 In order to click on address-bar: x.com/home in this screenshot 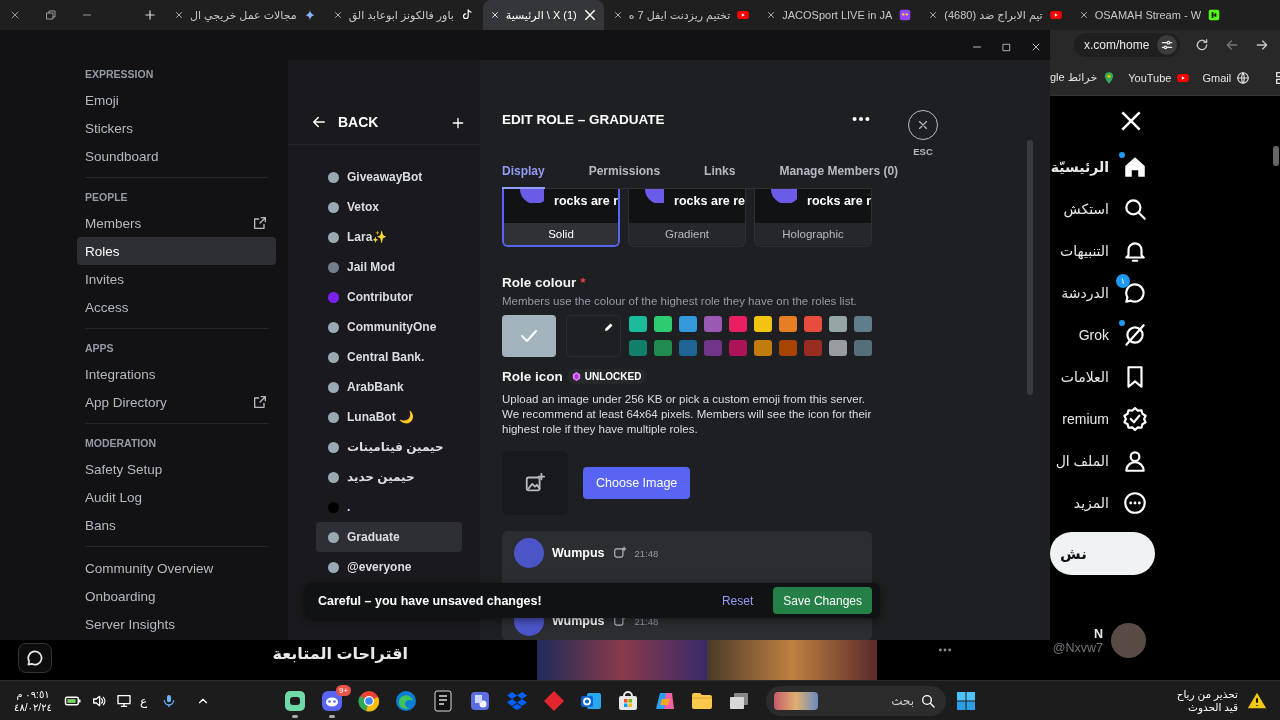, I will do `click(1127, 45)`.